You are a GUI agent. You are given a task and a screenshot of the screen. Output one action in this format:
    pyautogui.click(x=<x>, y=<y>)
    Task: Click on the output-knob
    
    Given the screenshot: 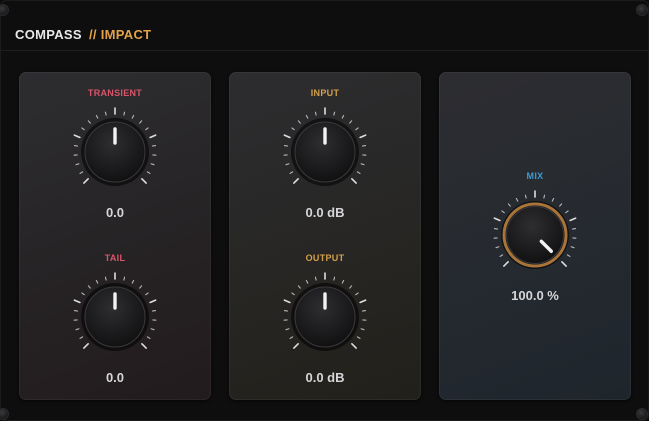 What is the action you would take?
    pyautogui.click(x=325, y=317)
    